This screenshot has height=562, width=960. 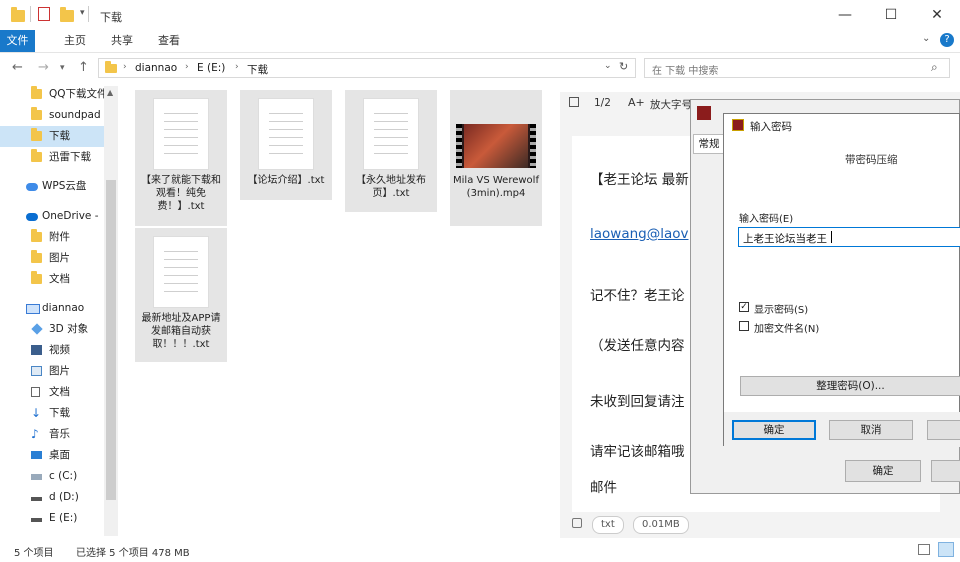 I want to click on nav-item: ♪ 音乐, so click(x=52, y=434).